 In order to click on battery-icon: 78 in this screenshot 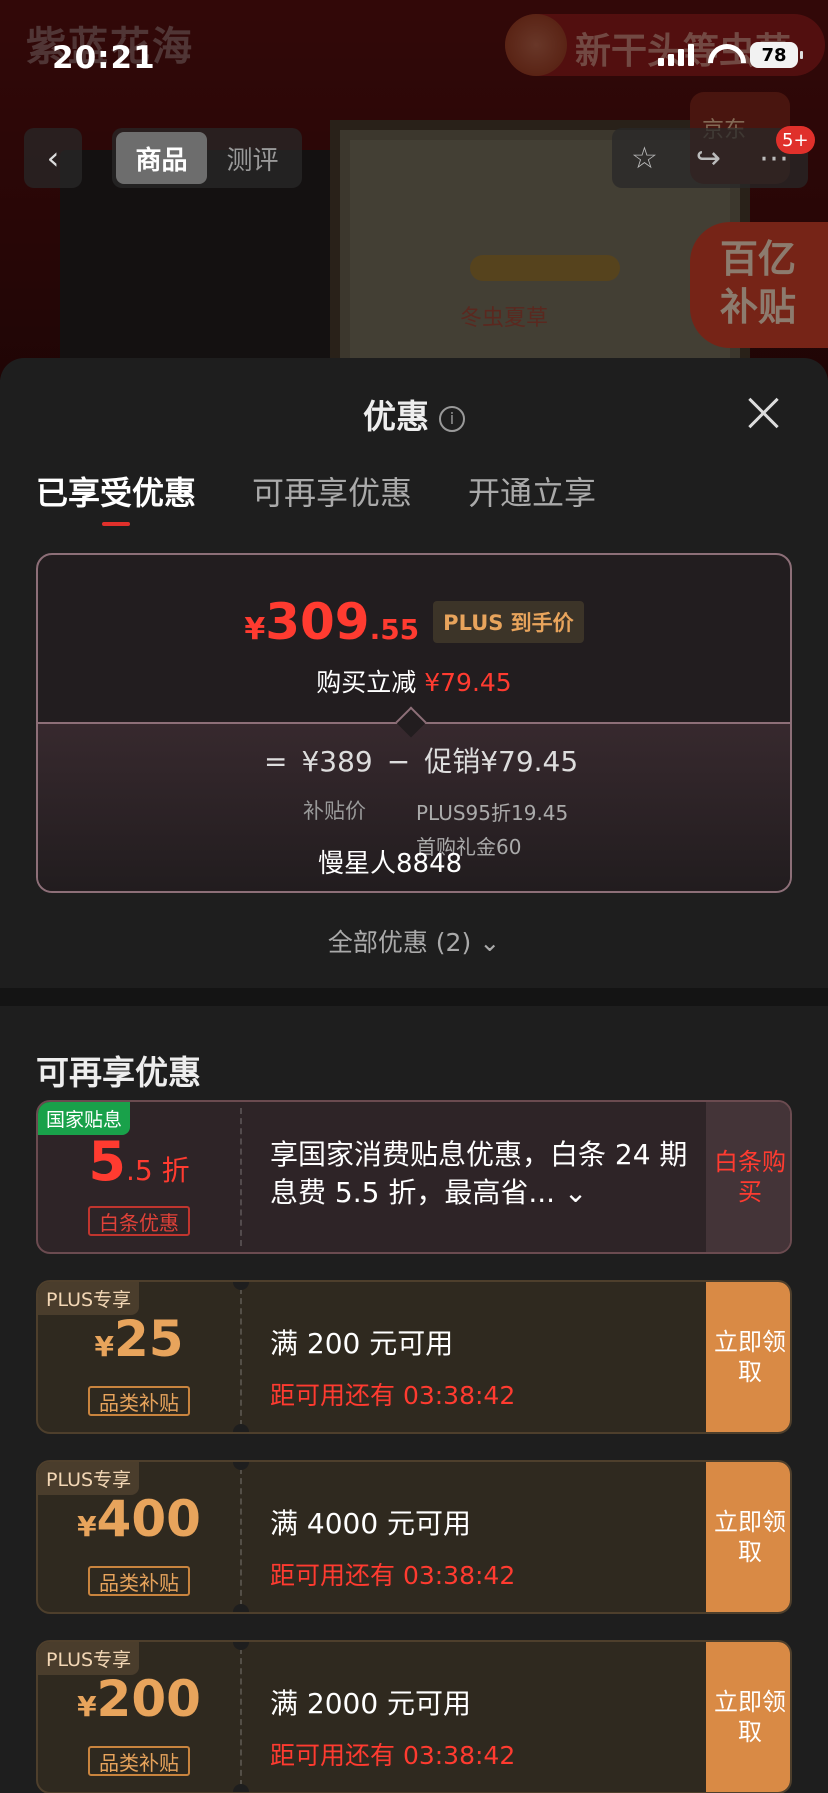, I will do `click(776, 55)`.